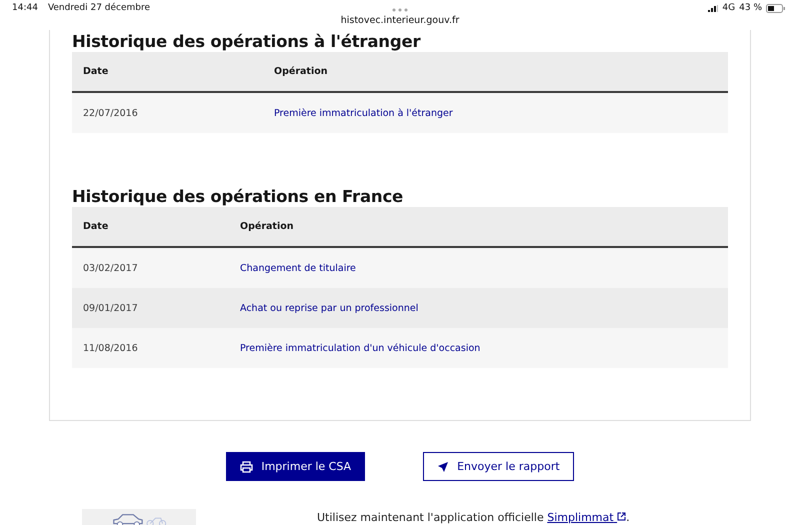 The image size is (800, 525). I want to click on print-button: Imprimer le CSA, so click(296, 466).